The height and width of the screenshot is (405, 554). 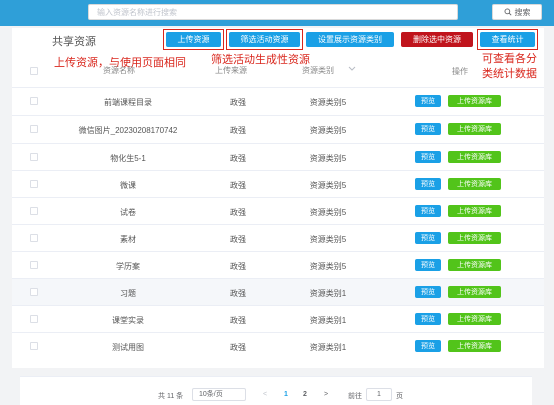 I want to click on page-2-button: 2, so click(x=305, y=394).